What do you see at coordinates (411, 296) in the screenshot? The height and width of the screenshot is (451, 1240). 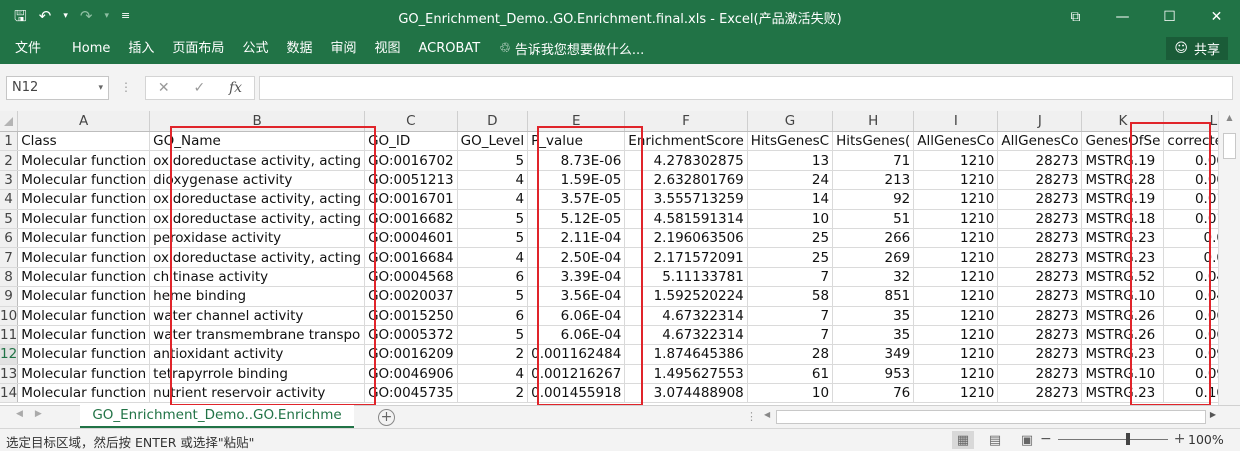 I see `data-cell: GO:0020037` at bounding box center [411, 296].